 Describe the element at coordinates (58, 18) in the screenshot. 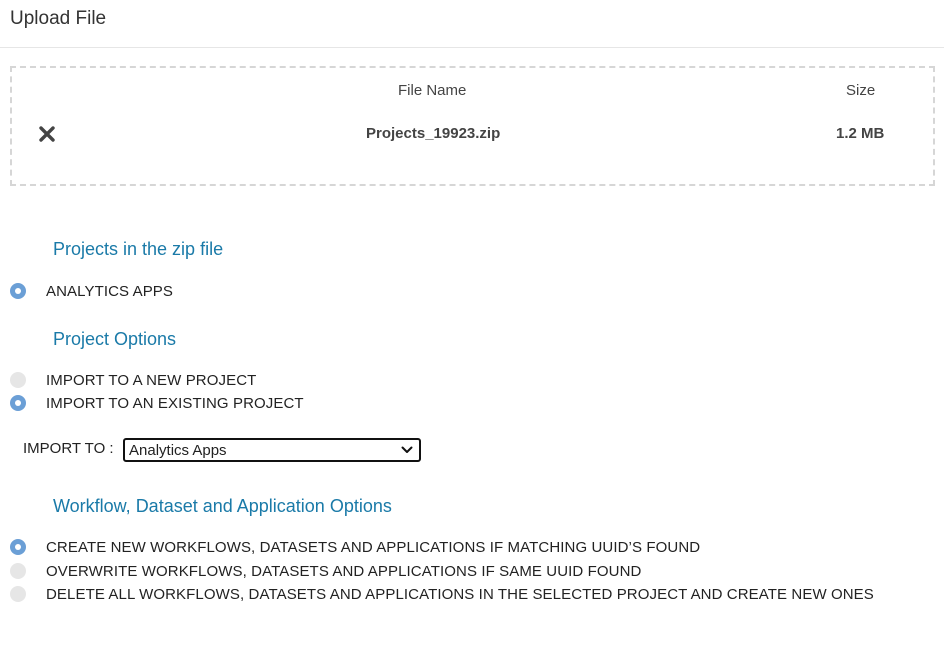

I see `dialog-title: Upload File` at that location.